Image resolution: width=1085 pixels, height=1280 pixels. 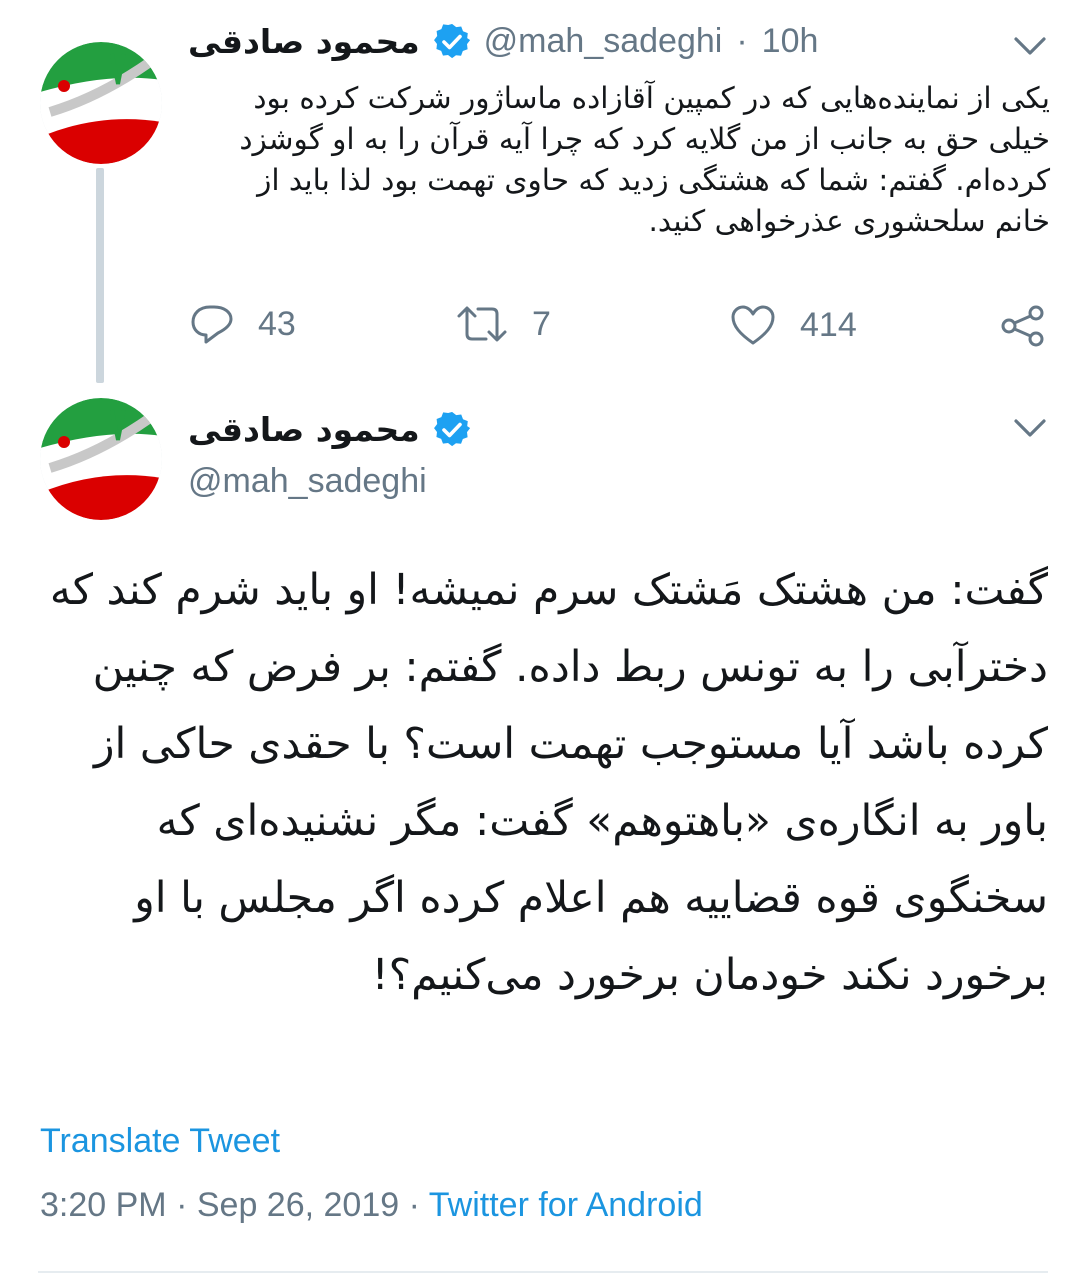 I want to click on reply-icon, so click(x=212, y=324).